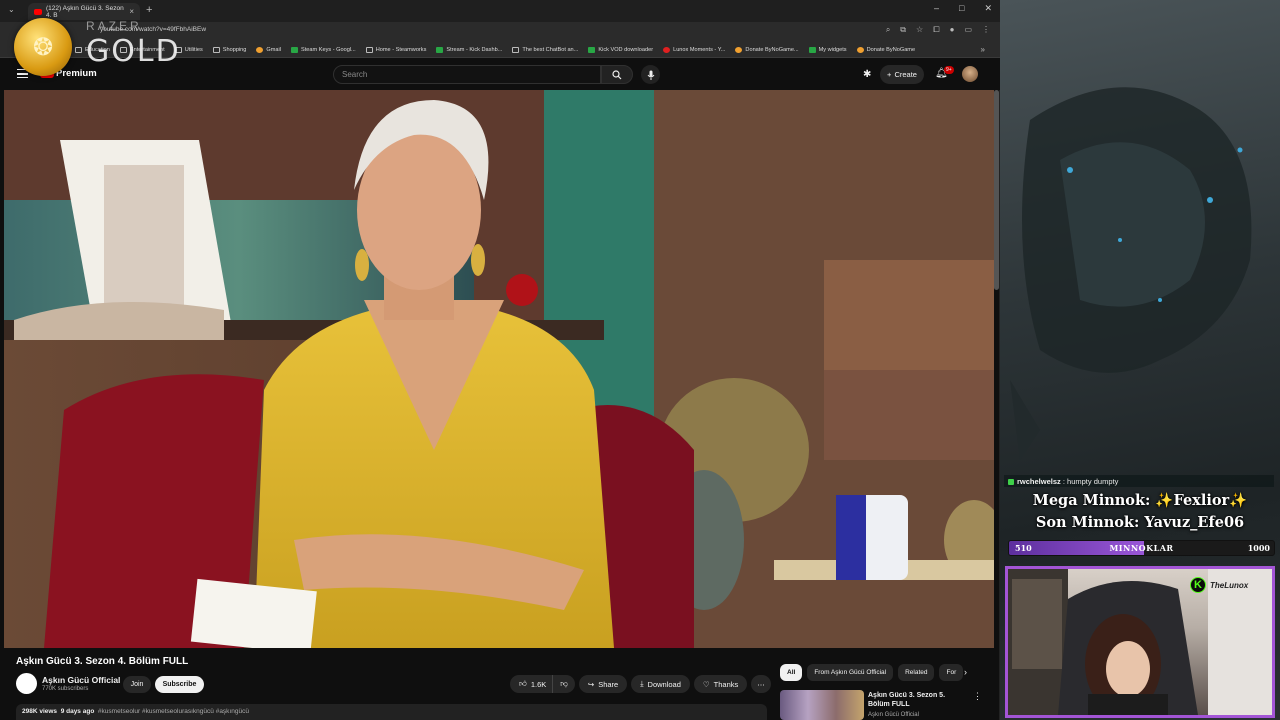 This screenshot has height=720, width=1280. I want to click on chip-from-channel: From Aşkın Gücü Official, so click(850, 672).